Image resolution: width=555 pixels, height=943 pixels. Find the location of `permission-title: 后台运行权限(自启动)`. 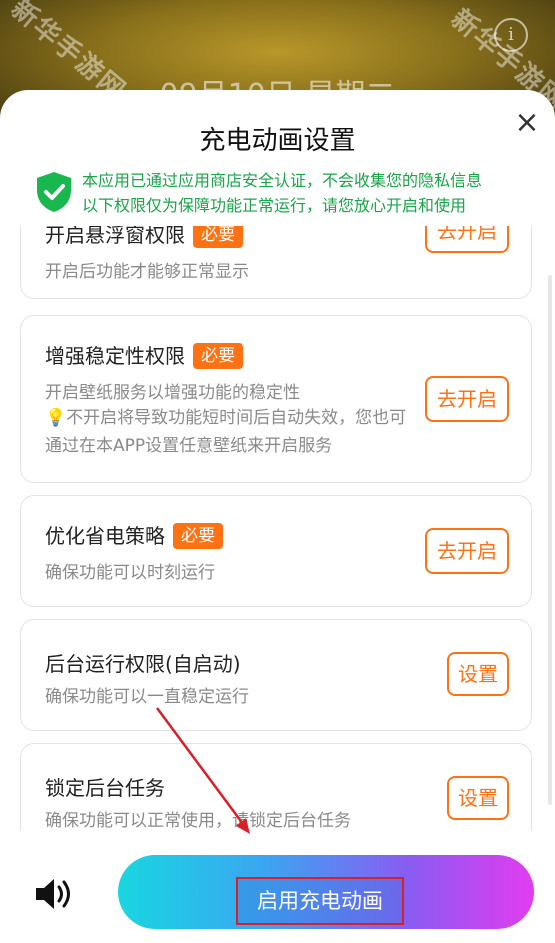

permission-title: 后台运行权限(自启动) is located at coordinates (143, 664).